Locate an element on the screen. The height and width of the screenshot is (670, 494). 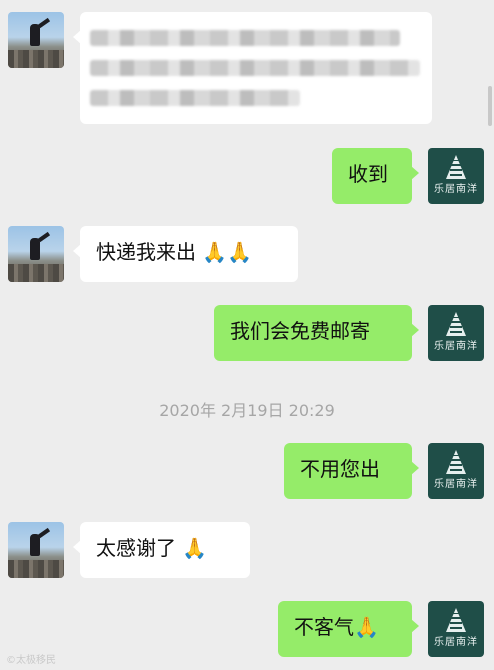
message-row-sent: 不客气🙏 乐居南洋 is located at coordinates (247, 630).